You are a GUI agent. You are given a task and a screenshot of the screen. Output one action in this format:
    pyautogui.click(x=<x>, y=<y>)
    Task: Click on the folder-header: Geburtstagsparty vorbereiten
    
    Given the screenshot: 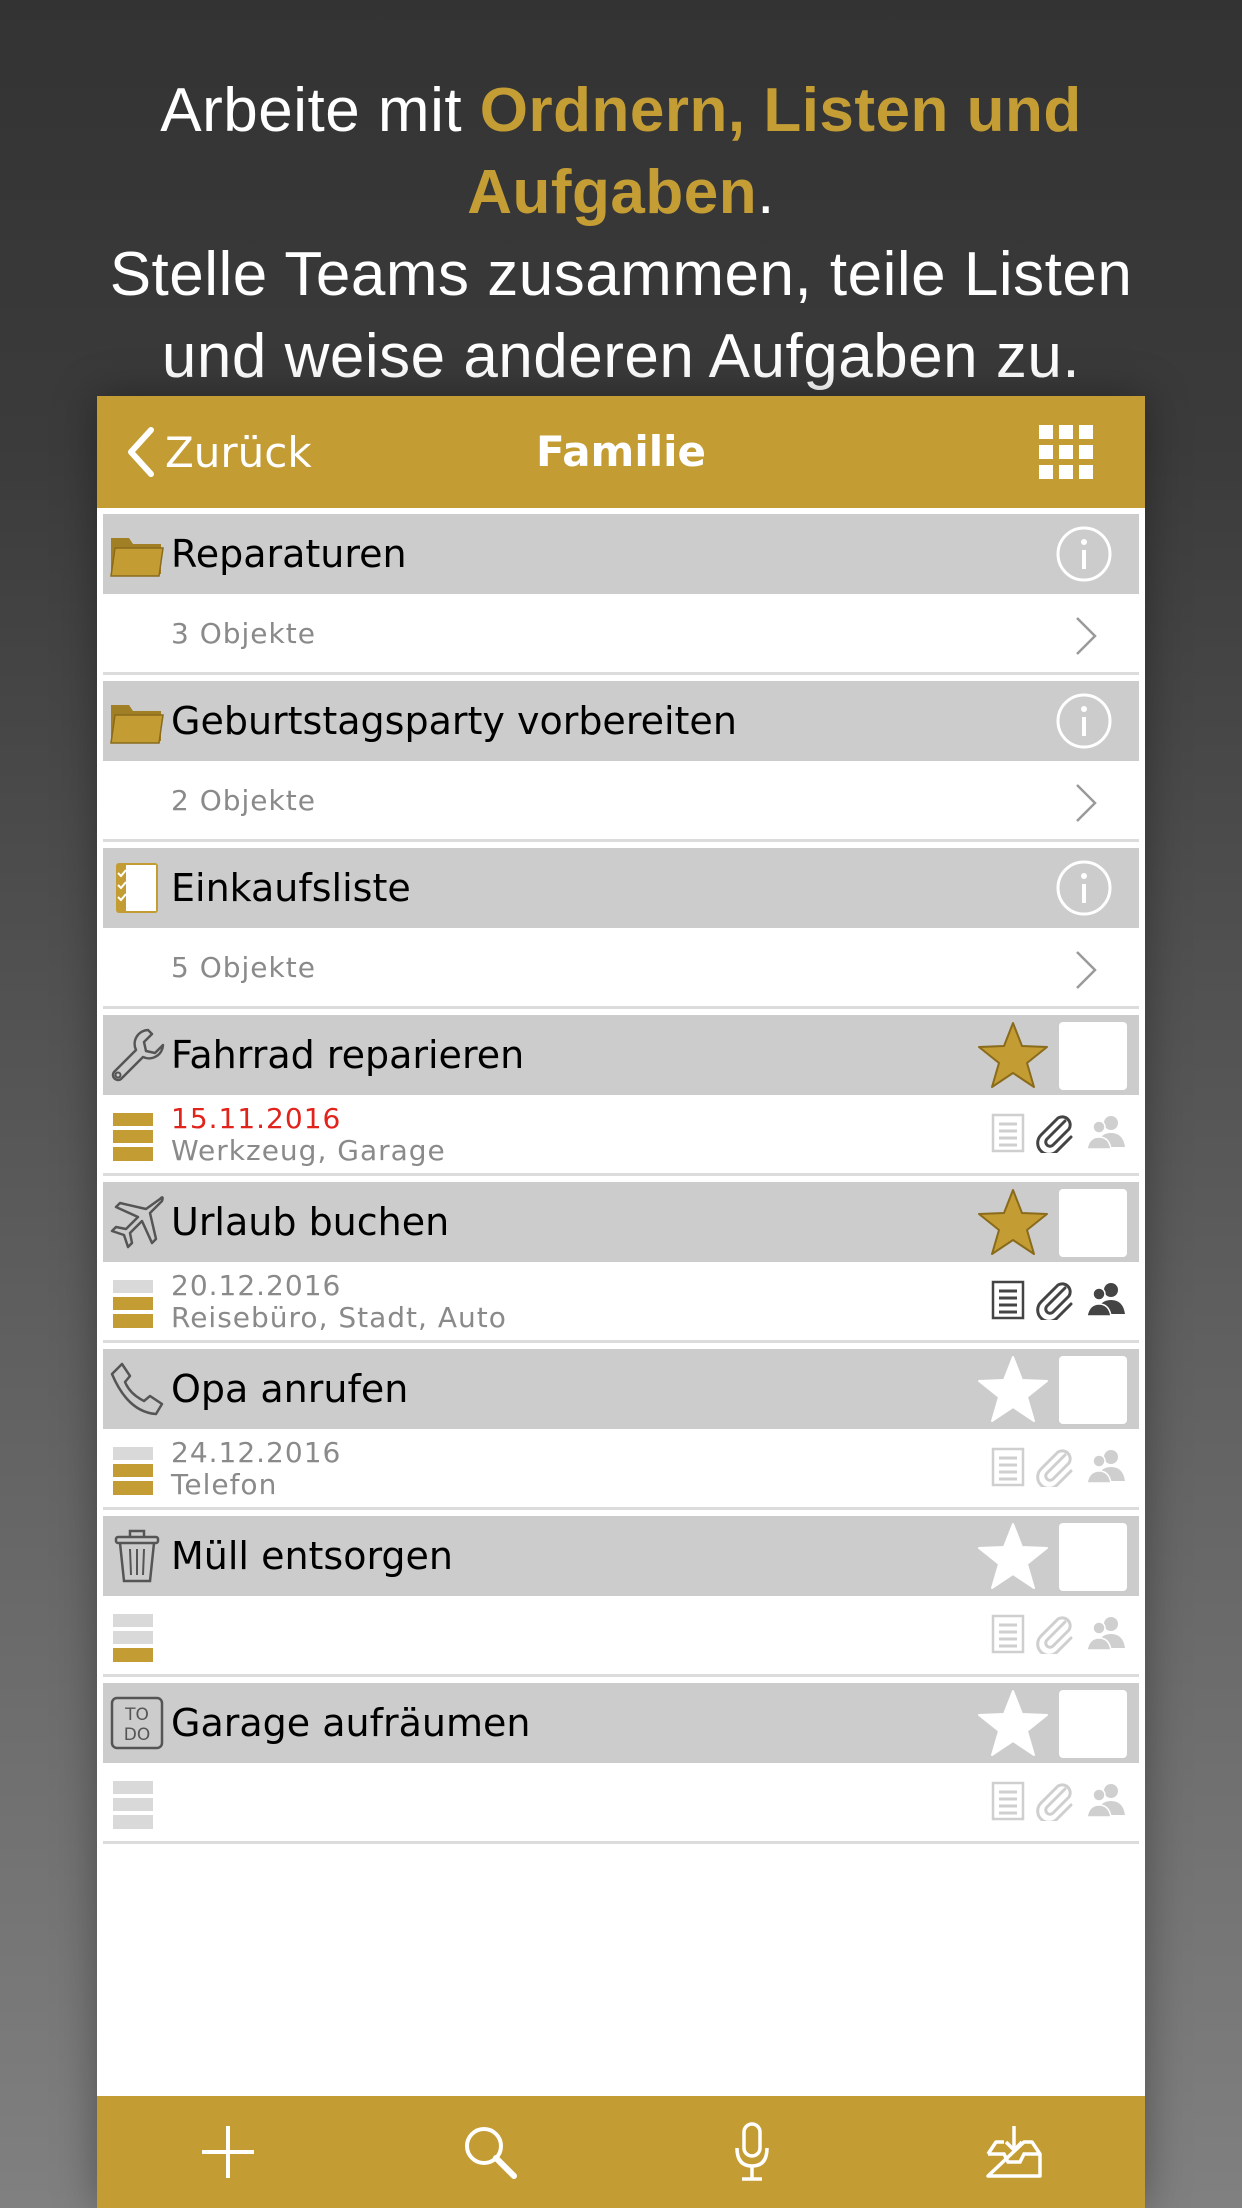 What is the action you would take?
    pyautogui.click(x=621, y=721)
    